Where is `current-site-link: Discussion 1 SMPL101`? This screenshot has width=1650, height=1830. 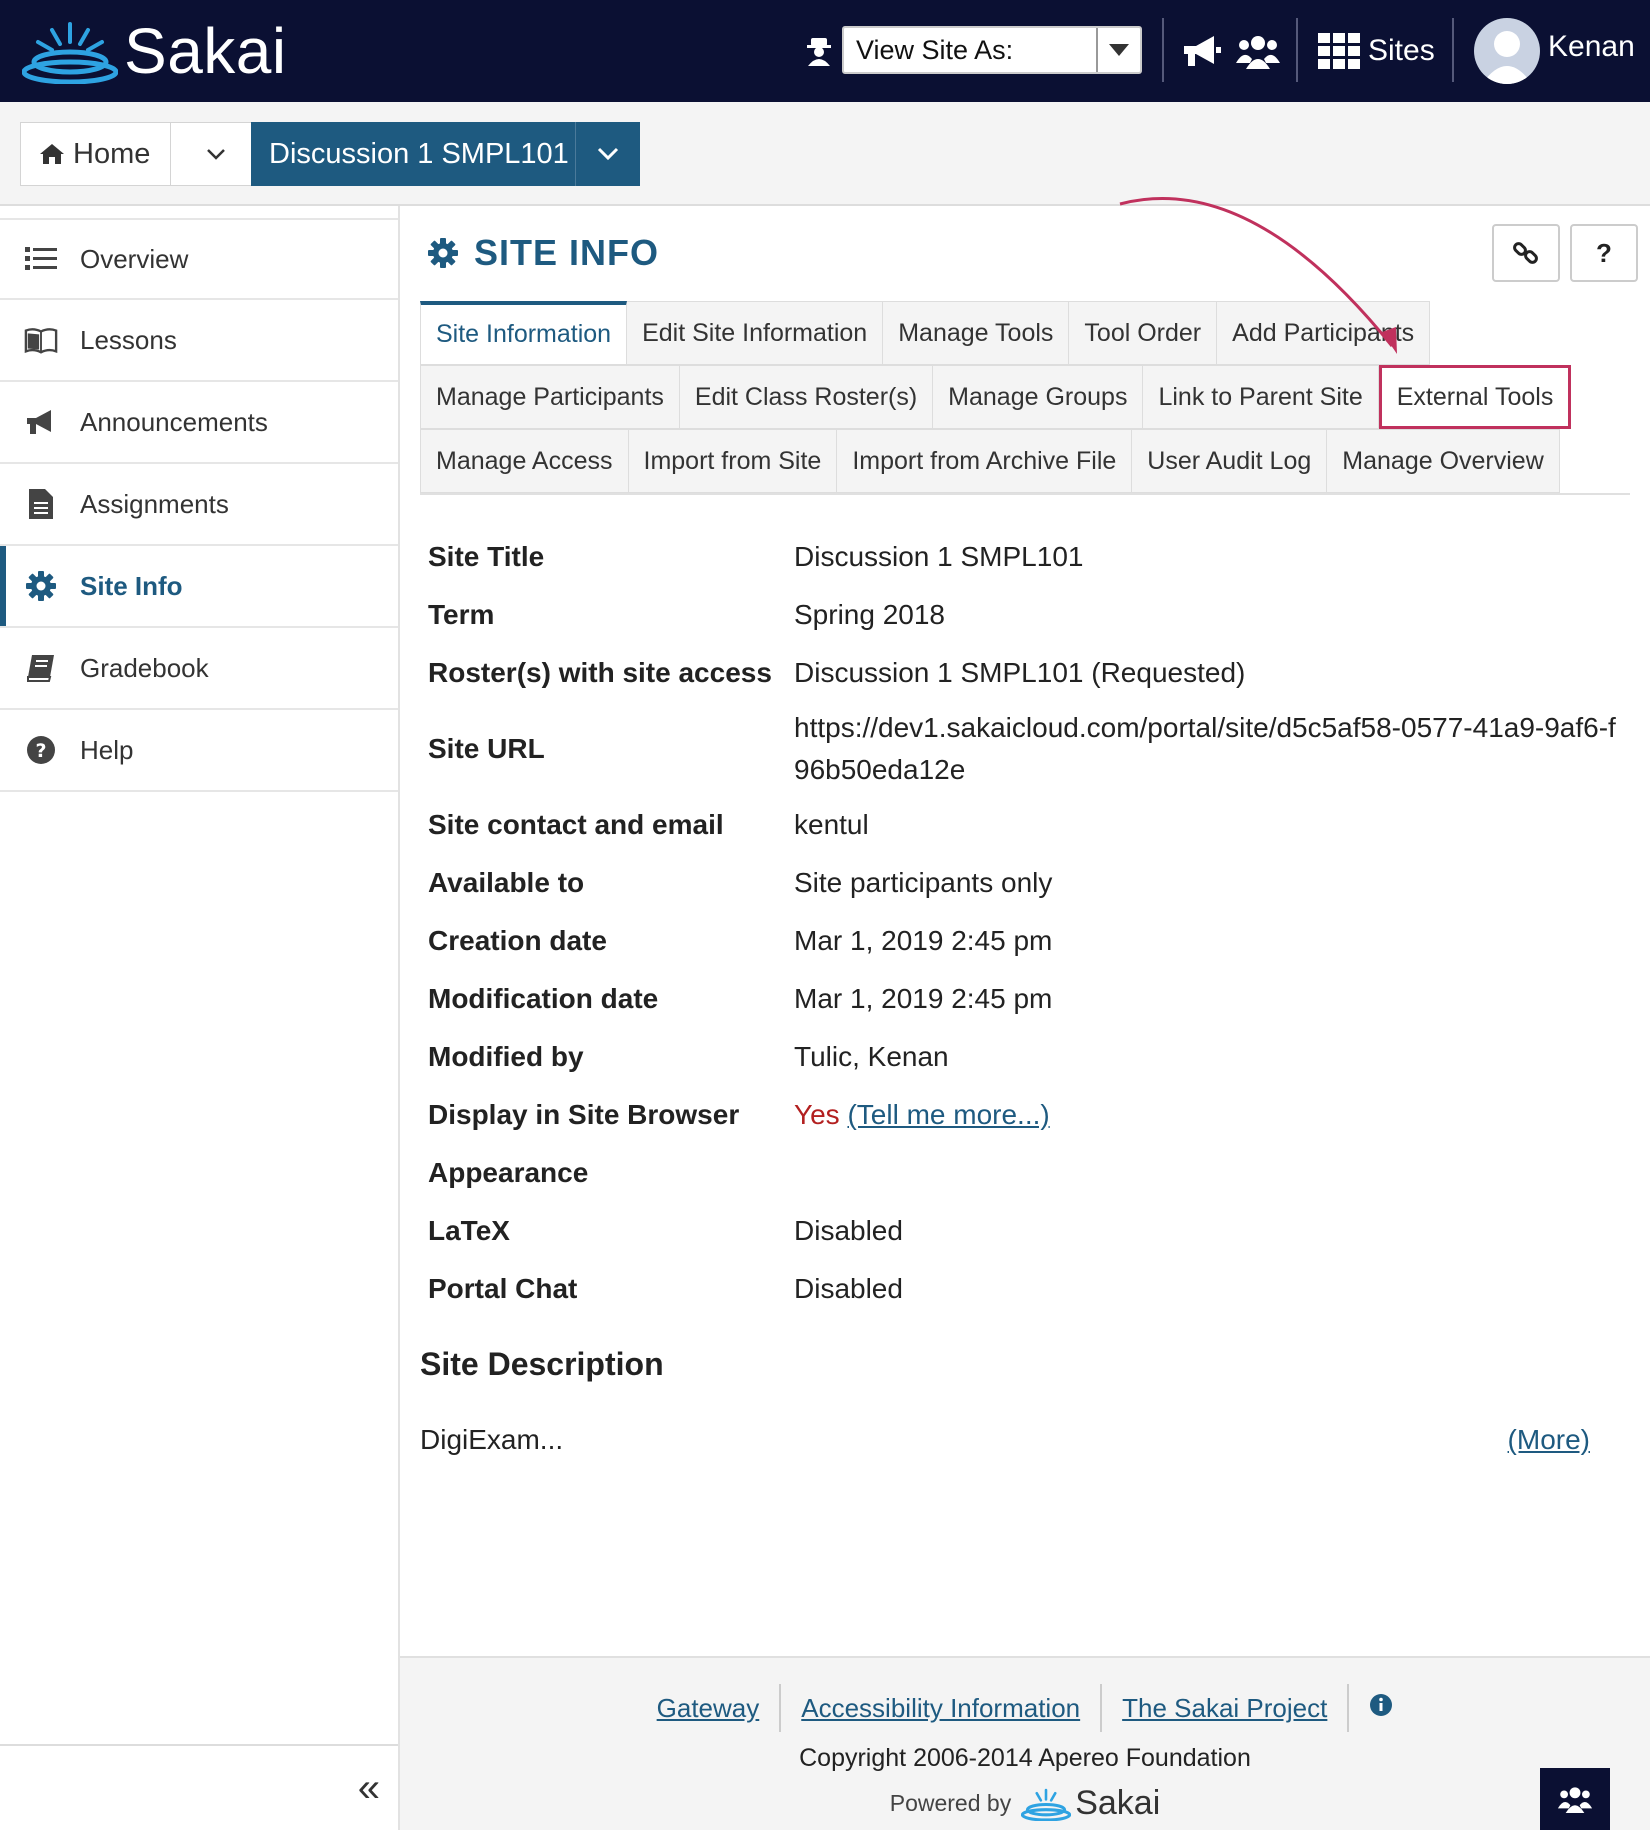 current-site-link: Discussion 1 SMPL101 is located at coordinates (413, 154).